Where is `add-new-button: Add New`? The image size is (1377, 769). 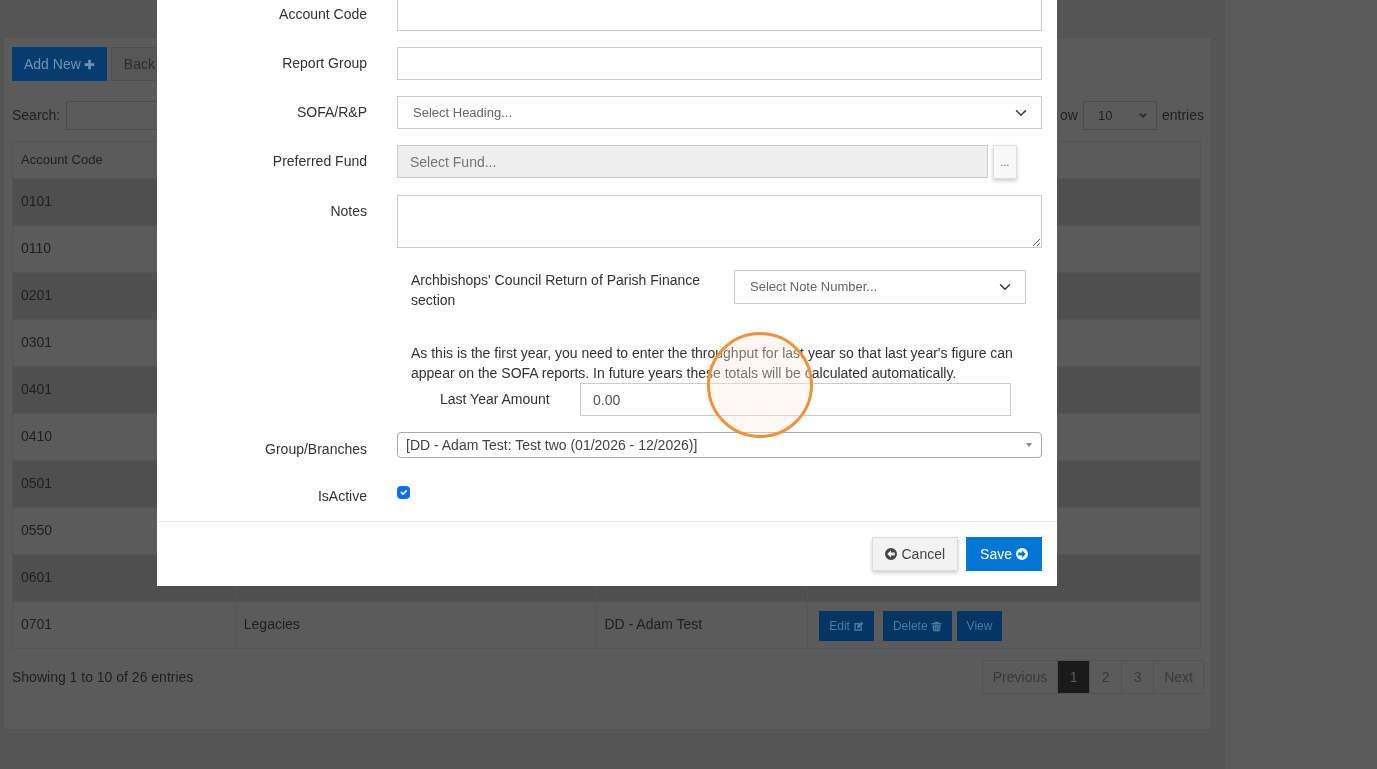 add-new-button: Add New is located at coordinates (59, 64).